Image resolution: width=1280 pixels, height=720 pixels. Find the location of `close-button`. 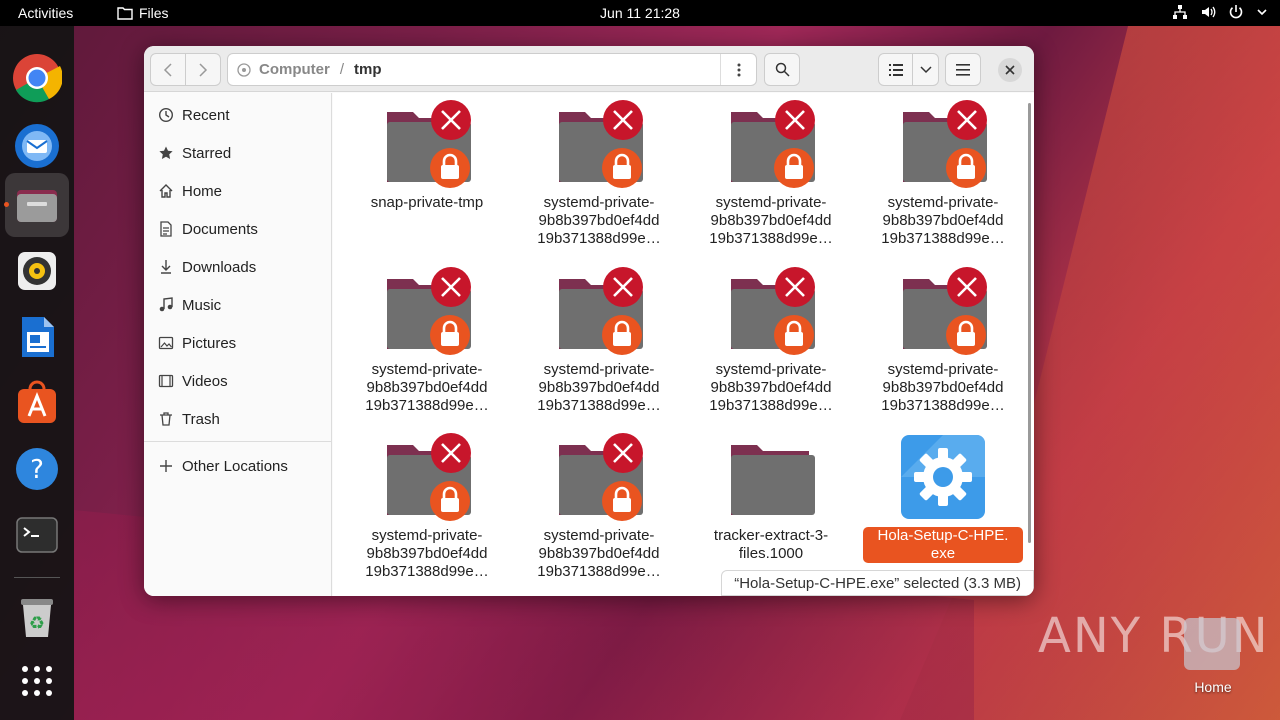

close-button is located at coordinates (1010, 70).